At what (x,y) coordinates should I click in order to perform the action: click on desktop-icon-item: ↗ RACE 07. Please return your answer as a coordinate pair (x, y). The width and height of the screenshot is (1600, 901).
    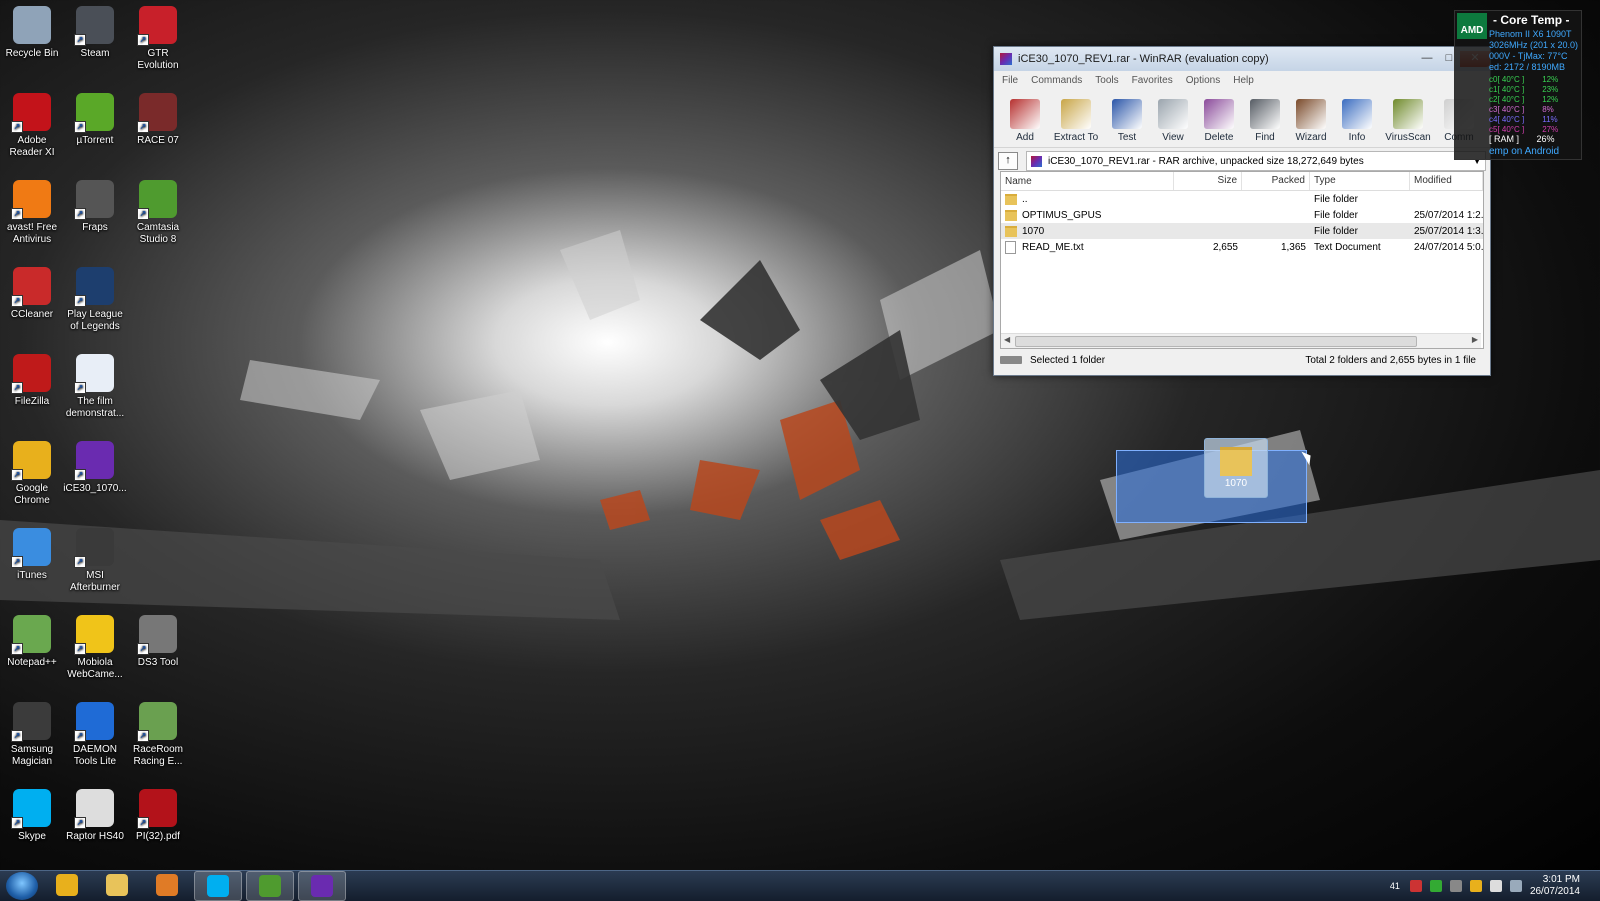
    Looking at the image, I should click on (158, 120).